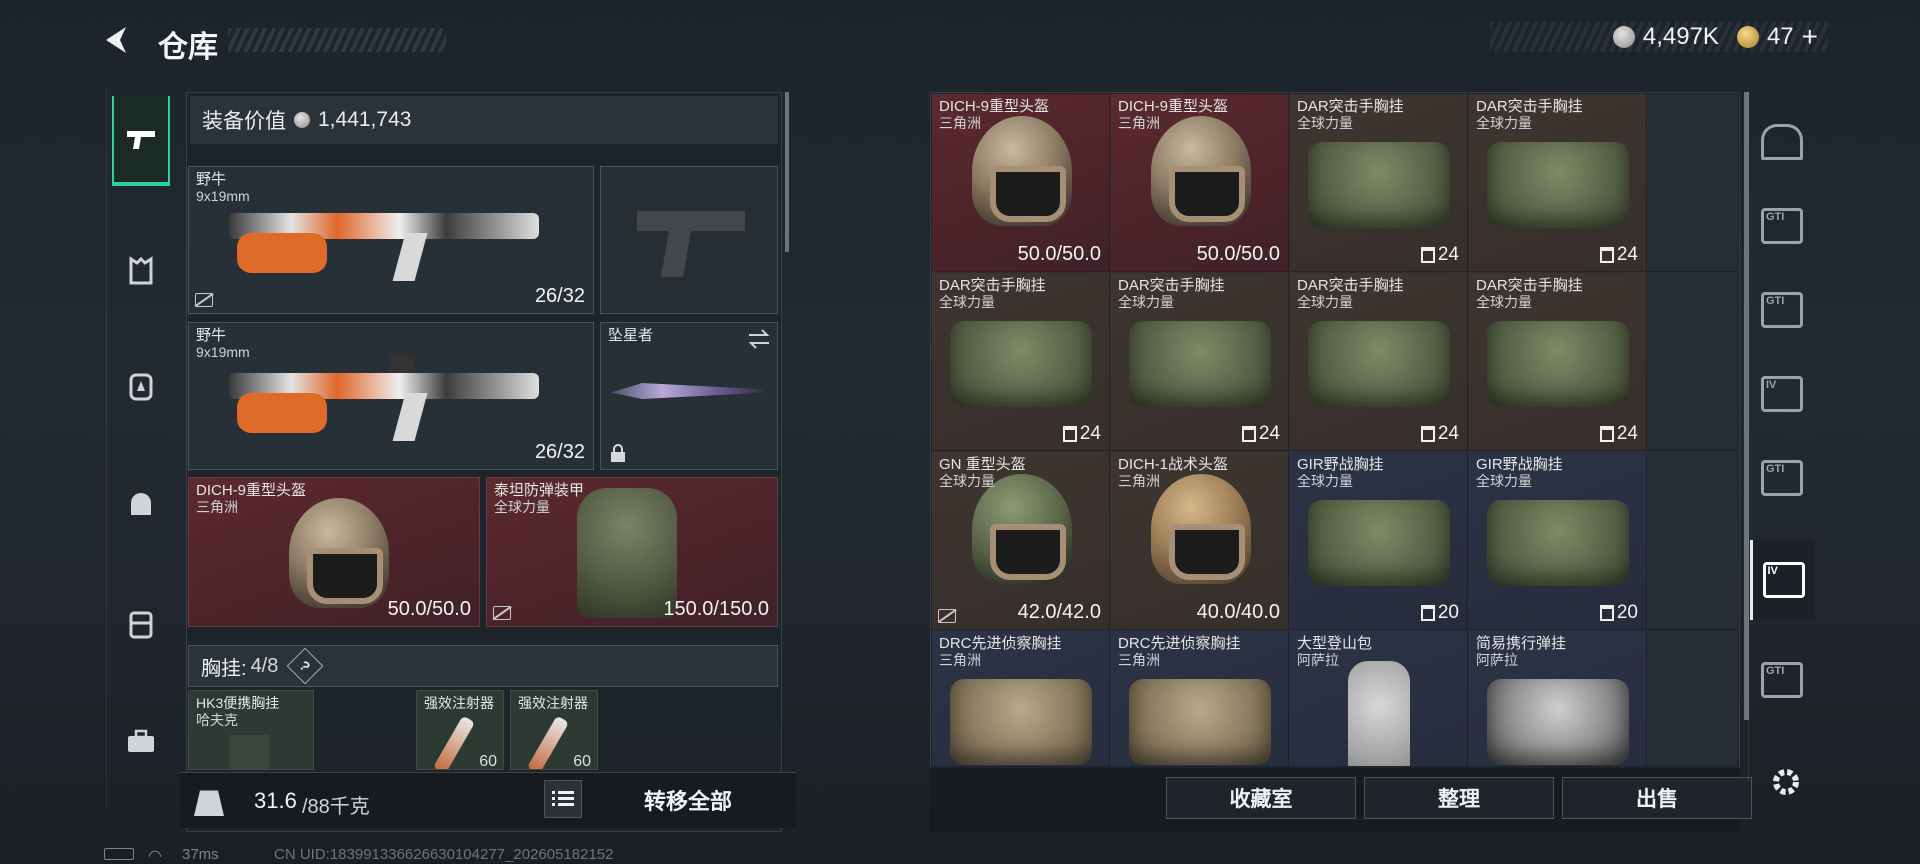  I want to click on primary-weapon-slot-1: 野牛 9x19mm 26/32, so click(391, 240).